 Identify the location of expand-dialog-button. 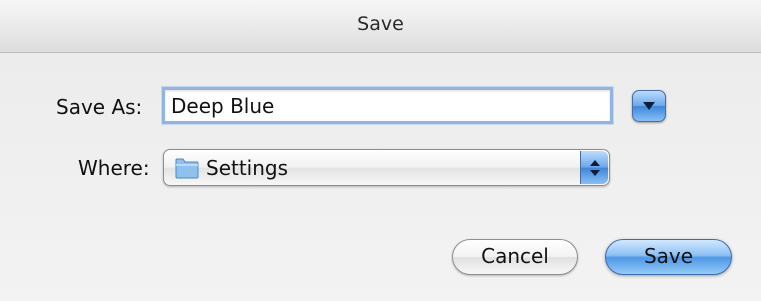
(649, 106).